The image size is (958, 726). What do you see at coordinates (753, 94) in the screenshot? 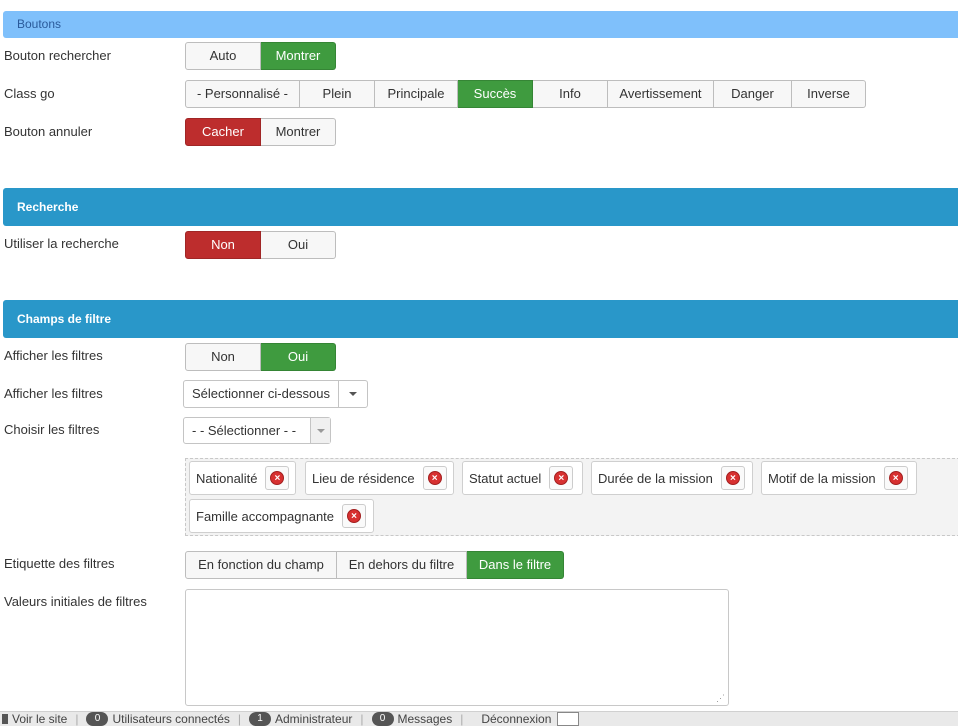
I see `option-danger: Danger` at bounding box center [753, 94].